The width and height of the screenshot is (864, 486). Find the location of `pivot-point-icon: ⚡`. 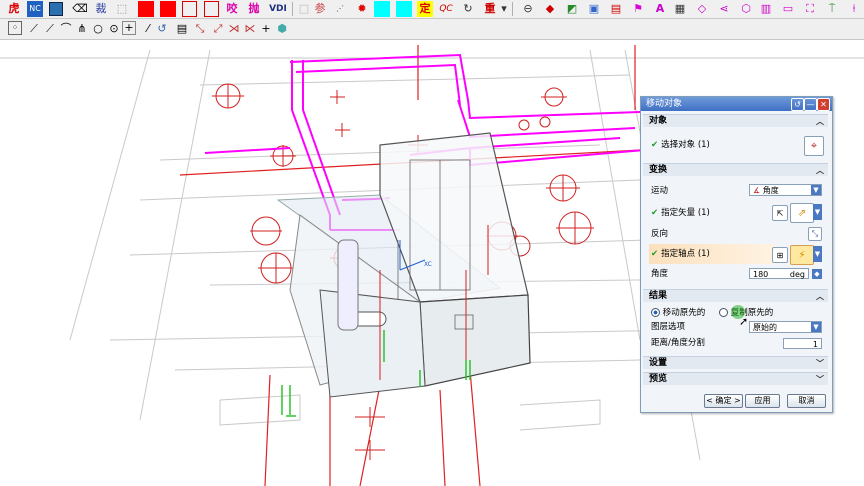

pivot-point-icon: ⚡ is located at coordinates (802, 255).